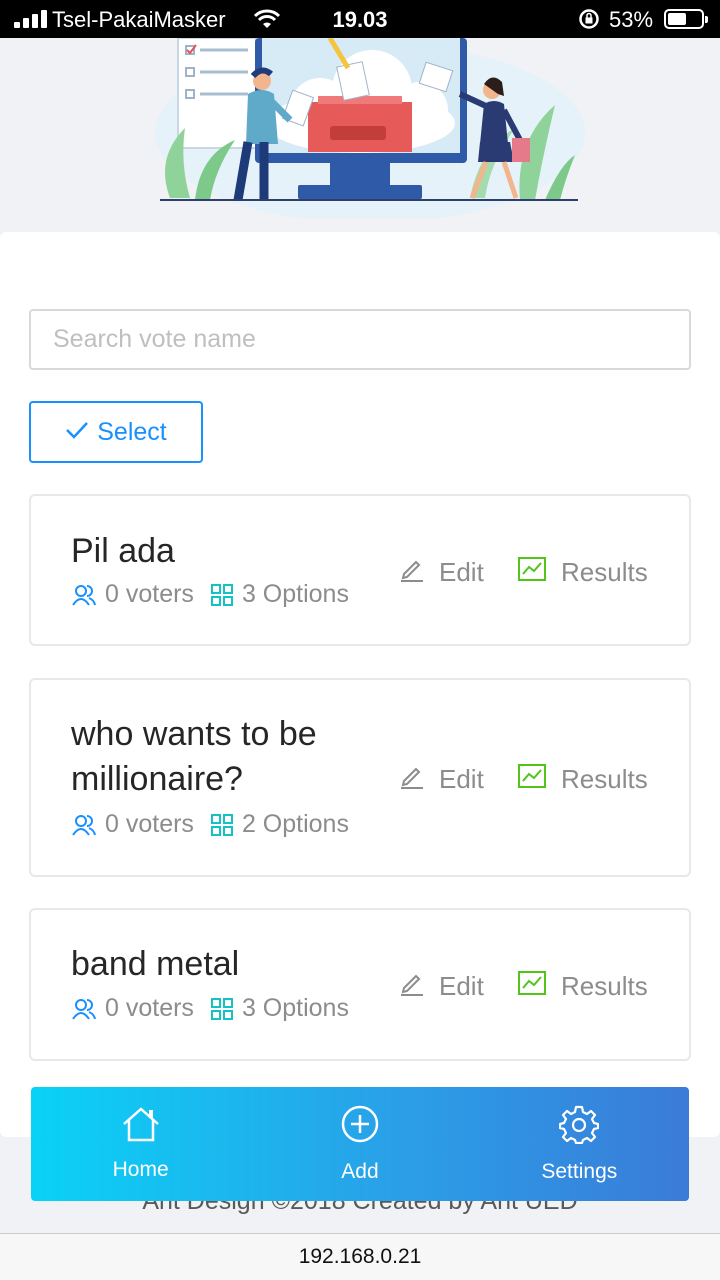 The height and width of the screenshot is (1280, 720). Describe the element at coordinates (77, 432) in the screenshot. I see `check-icon` at that location.